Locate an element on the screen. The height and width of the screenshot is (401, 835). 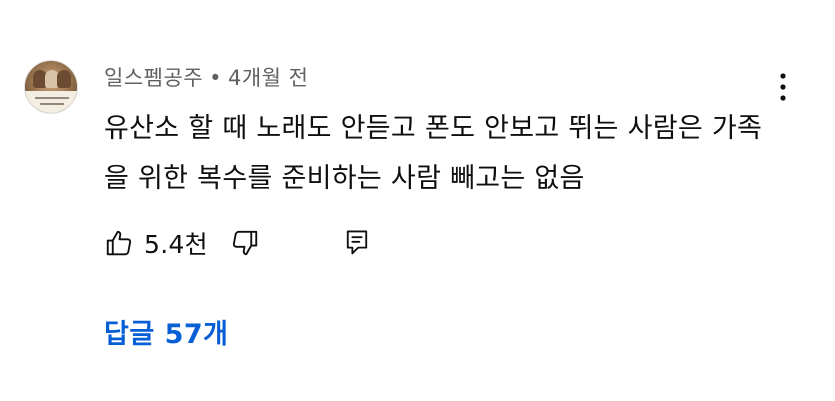
comment-timestamp: 4개월 전 is located at coordinates (268, 78).